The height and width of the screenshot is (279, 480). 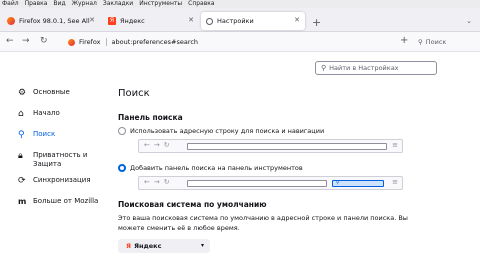 I want to click on url-identity-label: Firefox, so click(x=90, y=42).